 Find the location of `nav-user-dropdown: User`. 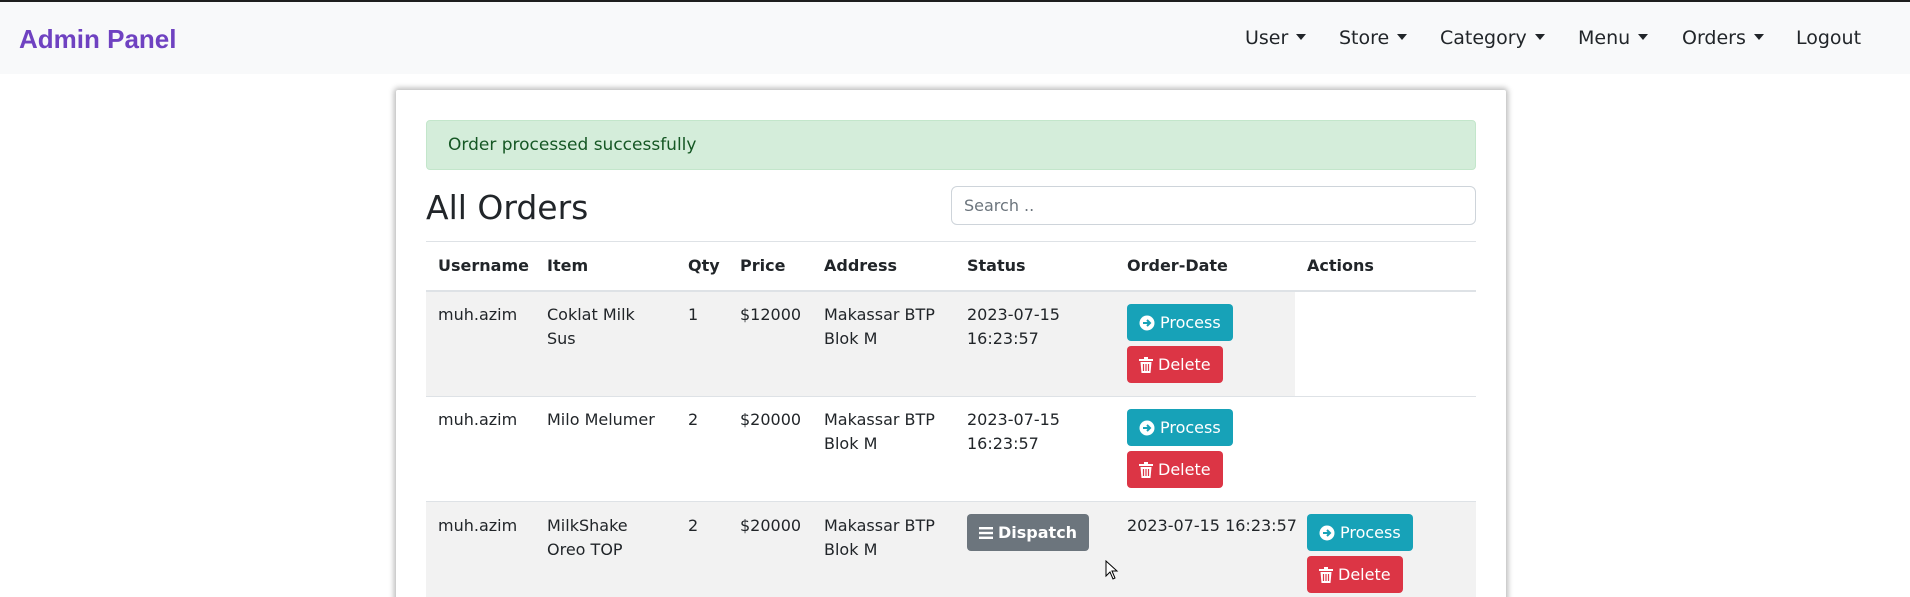

nav-user-dropdown: User is located at coordinates (1276, 38).